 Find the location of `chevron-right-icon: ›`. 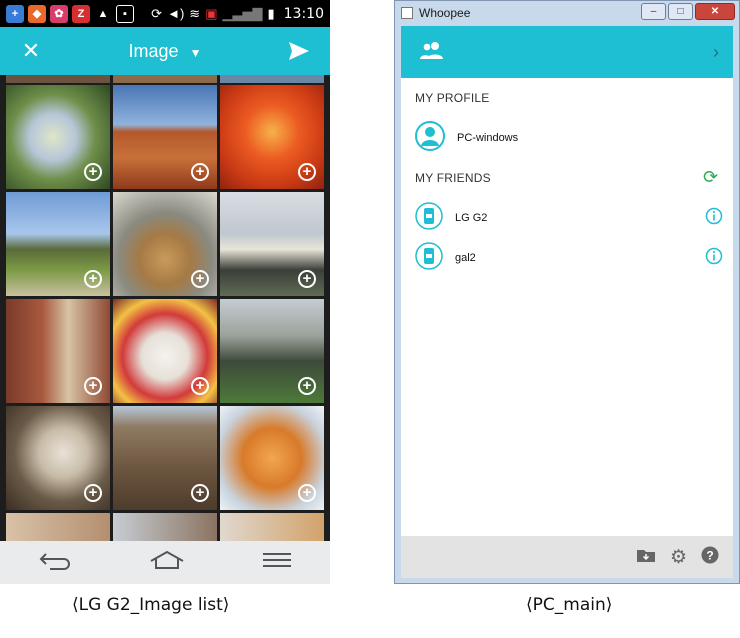

chevron-right-icon: › is located at coordinates (716, 52).